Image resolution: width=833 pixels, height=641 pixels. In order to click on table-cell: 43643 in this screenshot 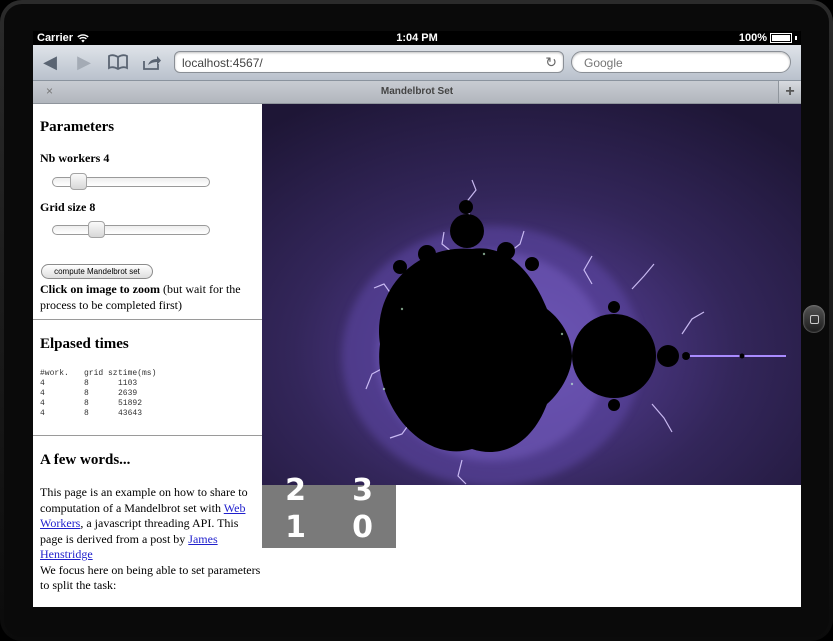, I will do `click(130, 413)`.